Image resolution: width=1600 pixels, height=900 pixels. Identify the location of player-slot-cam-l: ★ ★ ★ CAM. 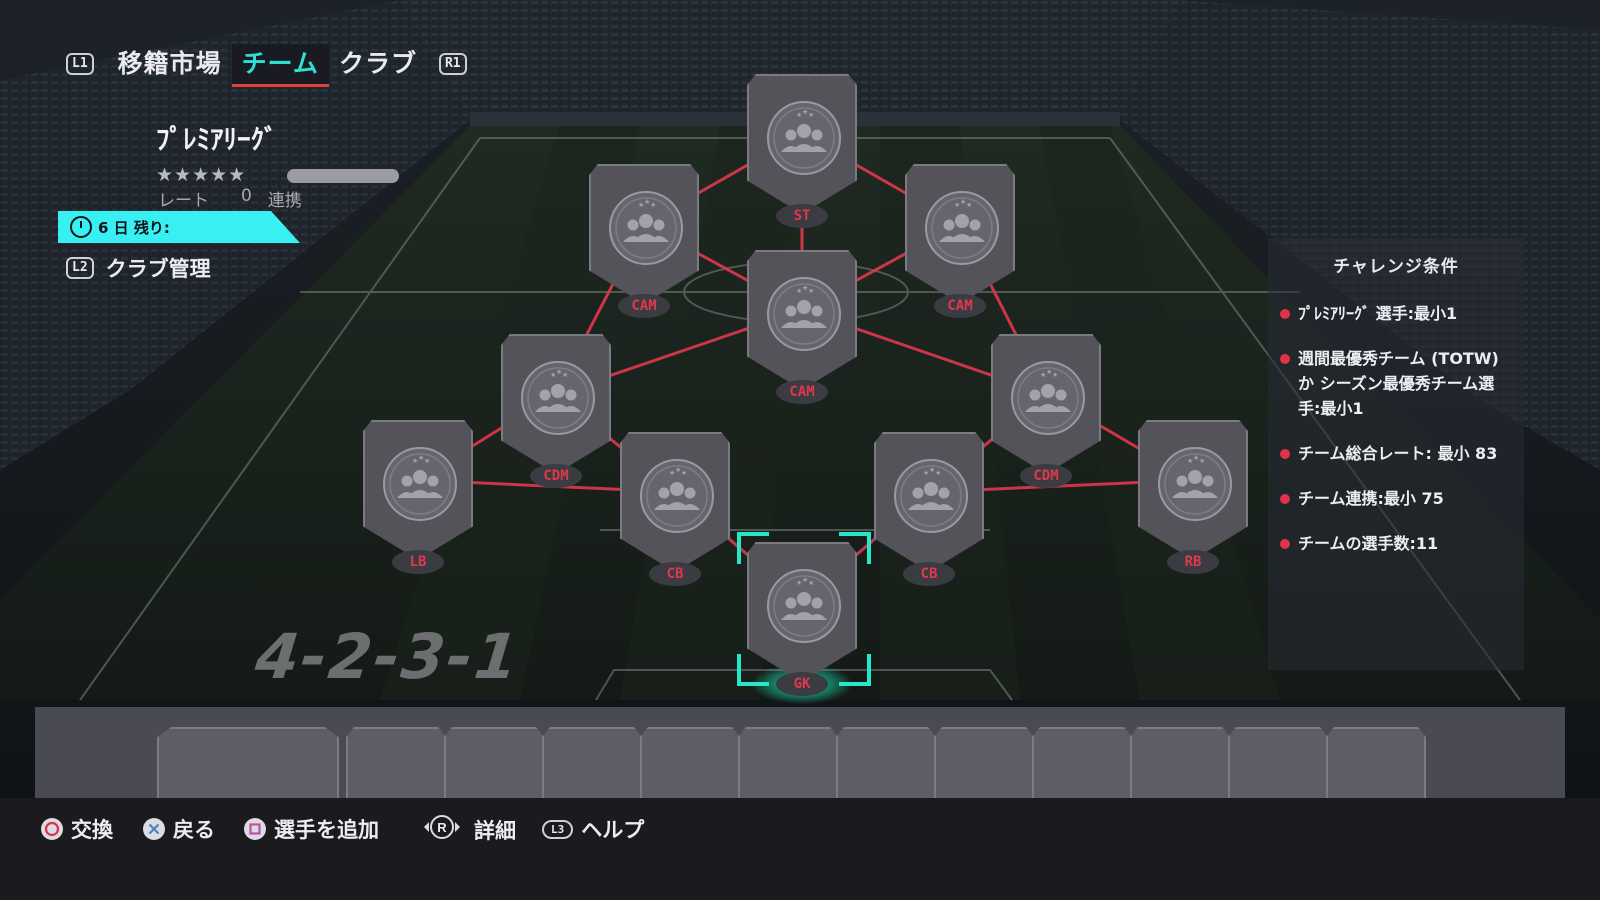
(644, 244).